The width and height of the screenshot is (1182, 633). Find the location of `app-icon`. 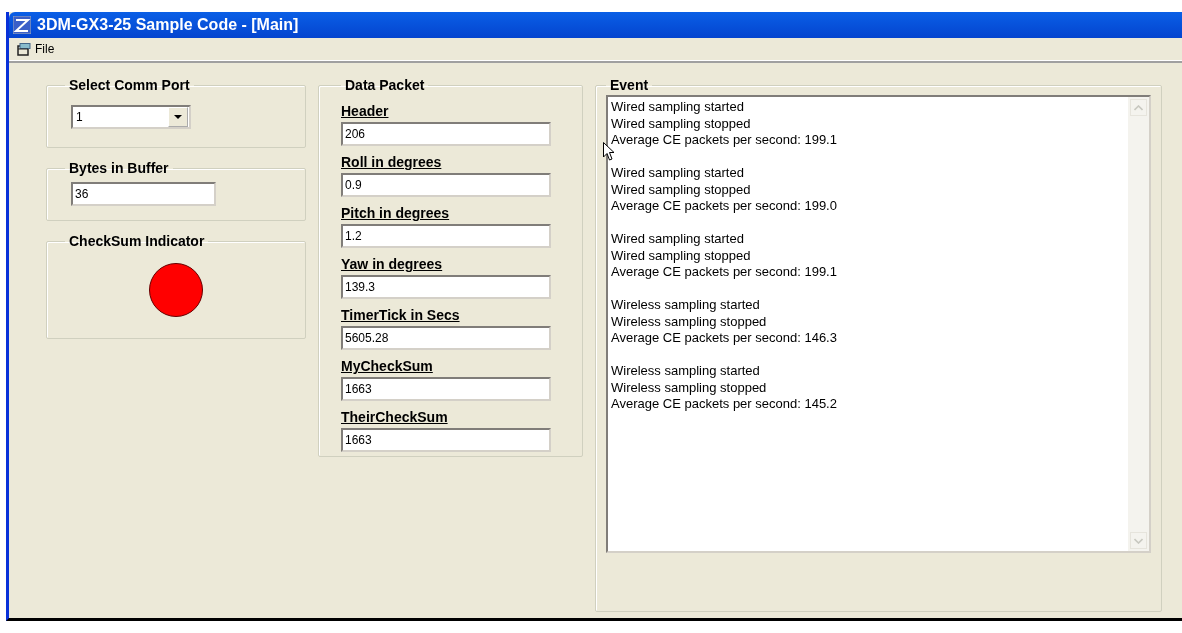

app-icon is located at coordinates (22, 25).